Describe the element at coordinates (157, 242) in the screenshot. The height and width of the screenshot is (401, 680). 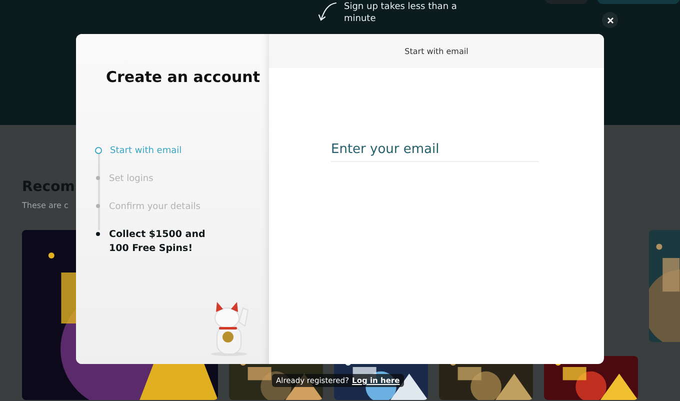
I see `step-label: Collect $1500 and 100 Free Spins!` at that location.